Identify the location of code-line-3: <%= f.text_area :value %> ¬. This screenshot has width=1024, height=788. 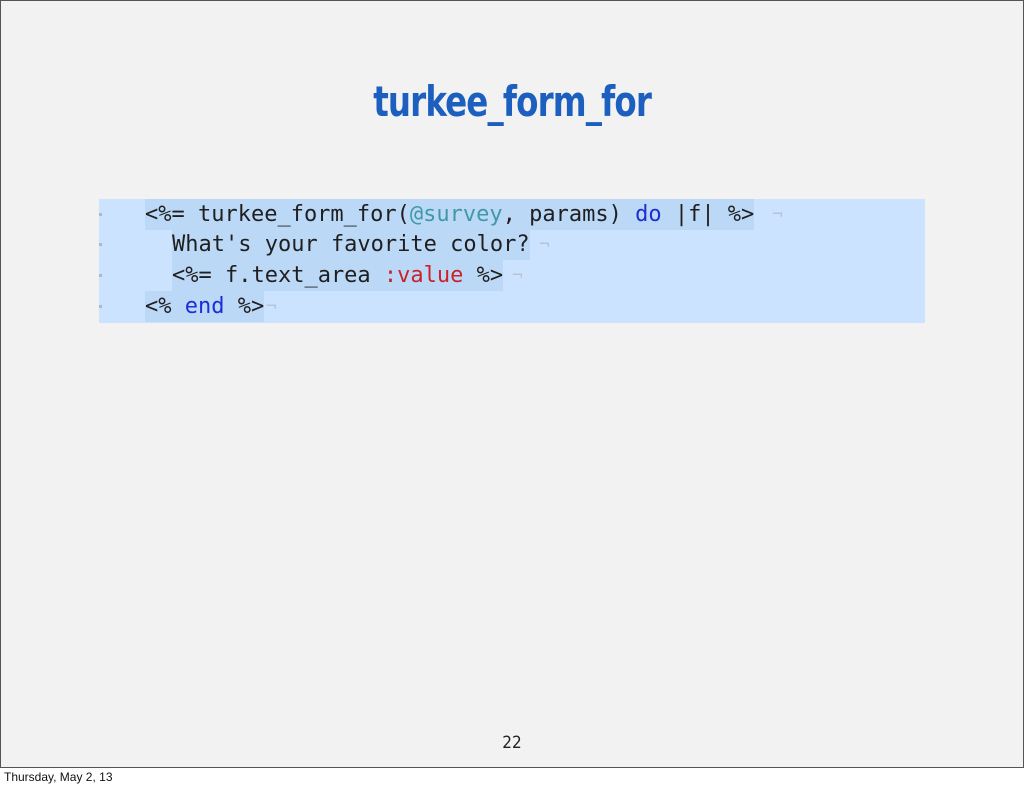
(512, 275).